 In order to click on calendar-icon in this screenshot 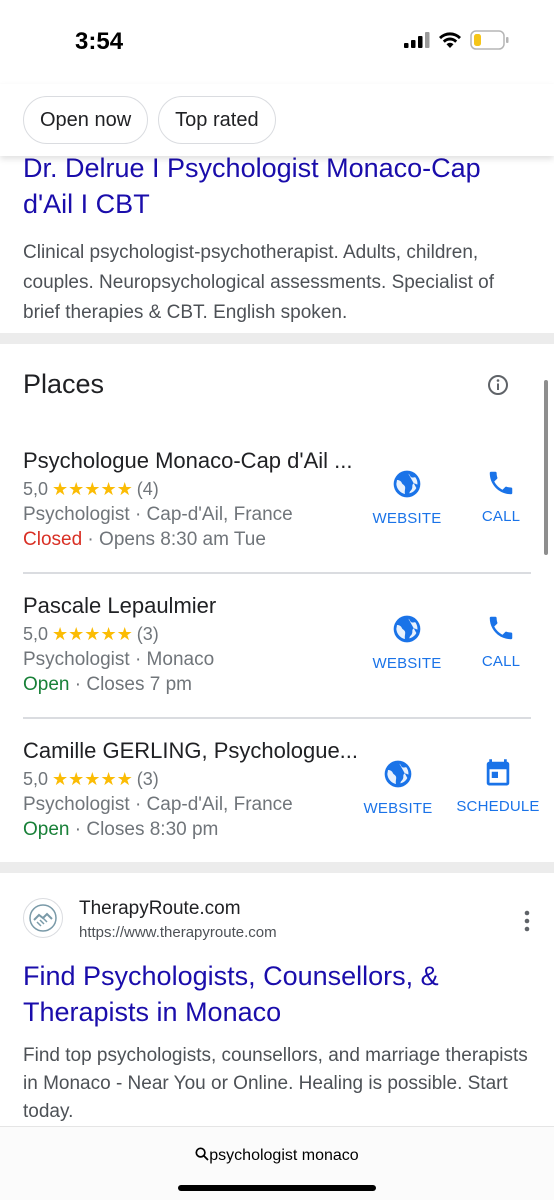, I will do `click(498, 772)`.